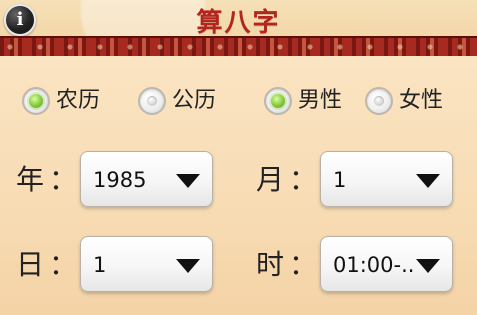  What do you see at coordinates (120, 180) in the screenshot?
I see `year-value: 1985` at bounding box center [120, 180].